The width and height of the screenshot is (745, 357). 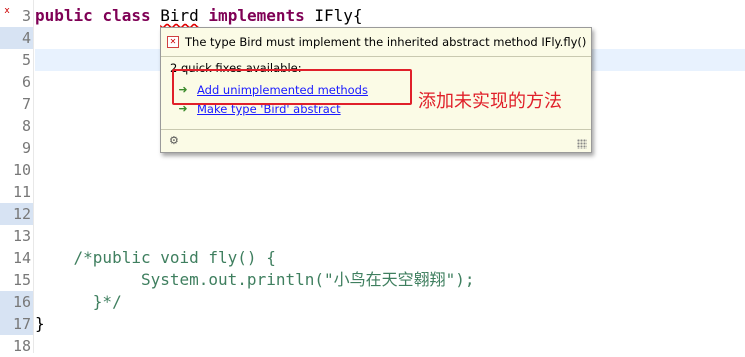 What do you see at coordinates (16, 214) in the screenshot?
I see `line-number: 12` at bounding box center [16, 214].